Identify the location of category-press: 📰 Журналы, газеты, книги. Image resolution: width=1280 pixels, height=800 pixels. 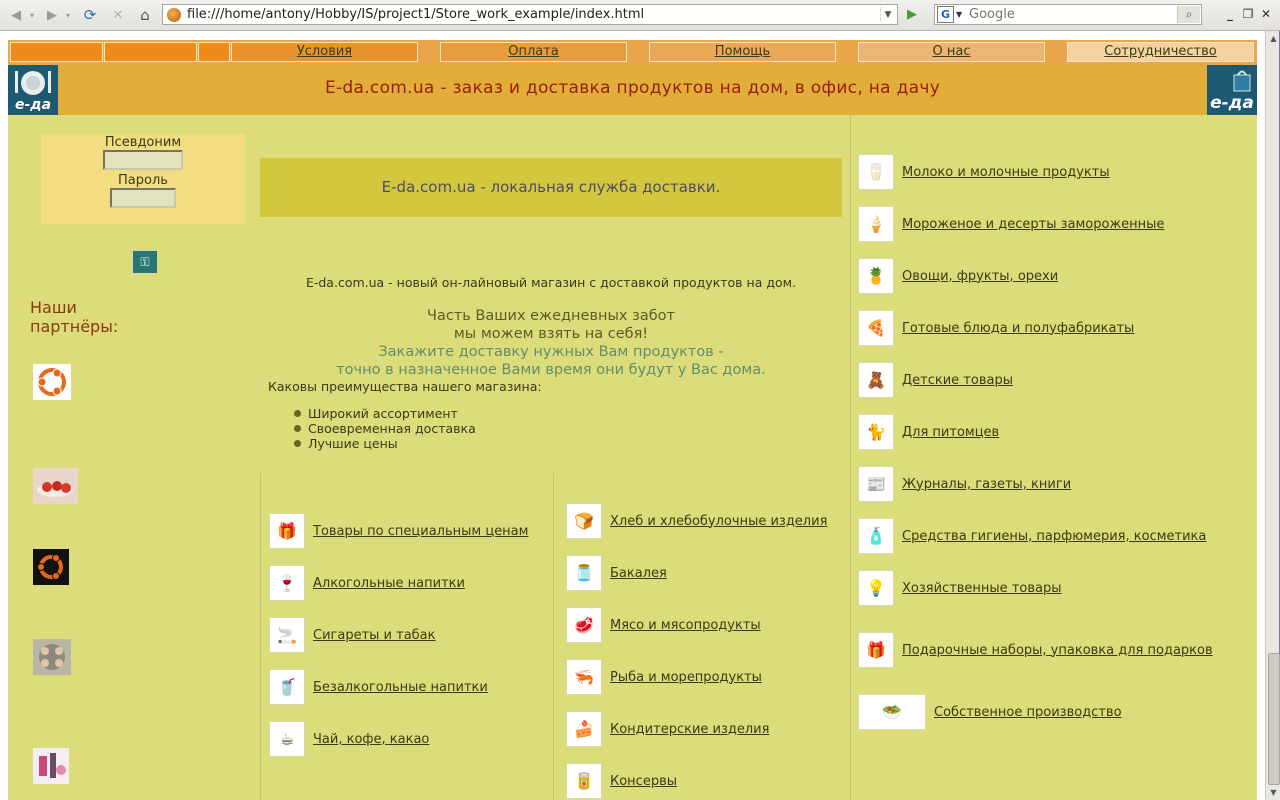
(964, 484).